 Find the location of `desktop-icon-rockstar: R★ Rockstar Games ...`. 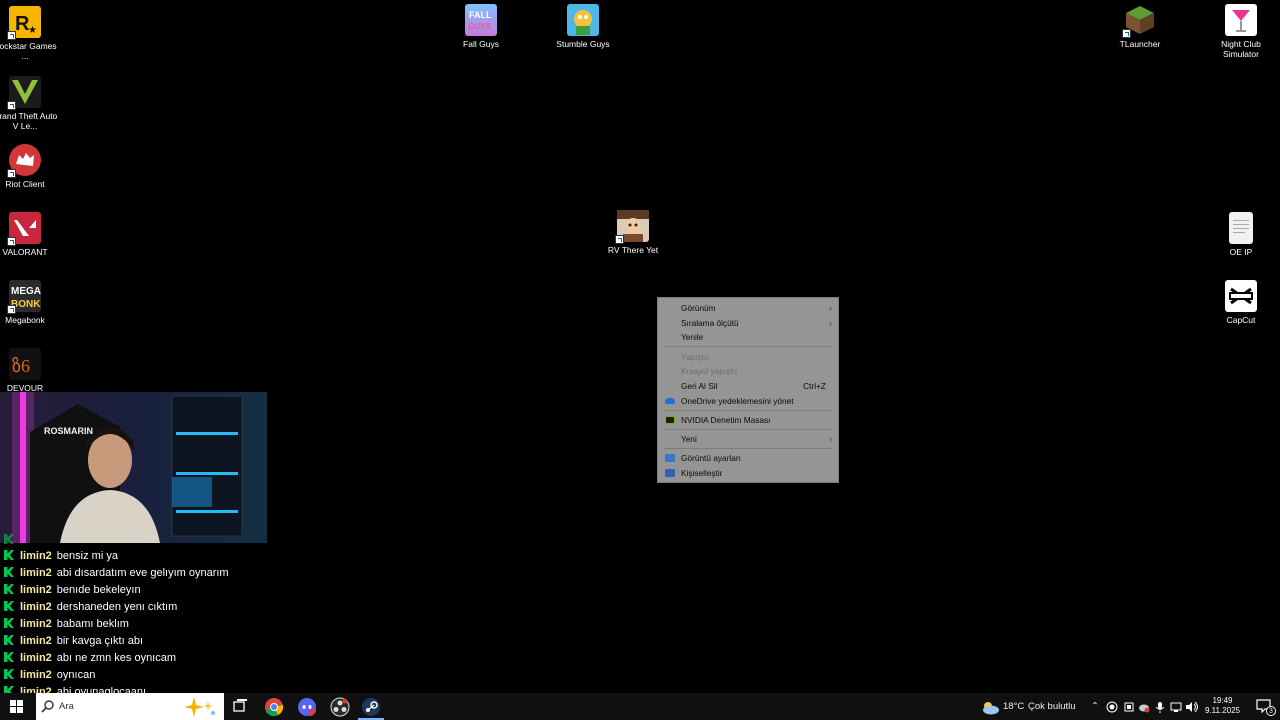

desktop-icon-rockstar: R★ Rockstar Games ... is located at coordinates (30, 33).